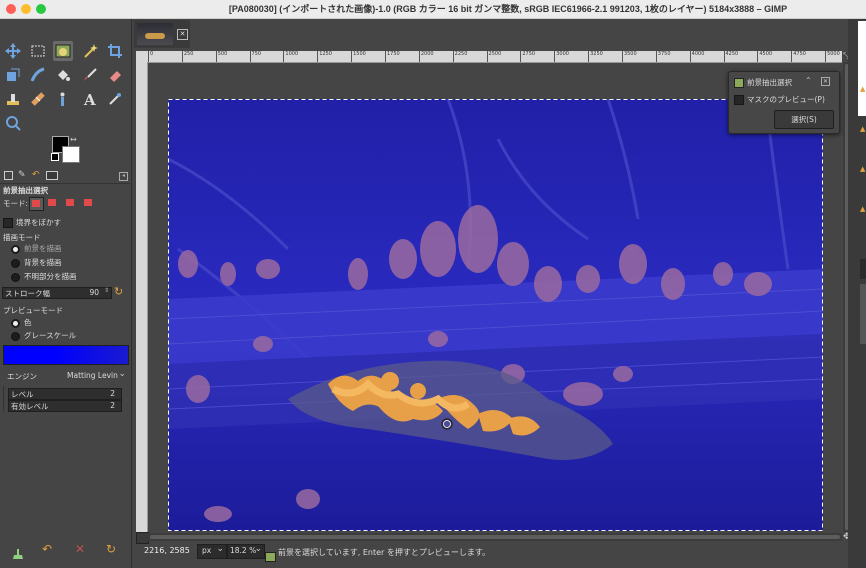 This screenshot has height=568, width=866. What do you see at coordinates (393, 54) in the screenshot?
I see `ruler-mark-label: 1750` at bounding box center [393, 54].